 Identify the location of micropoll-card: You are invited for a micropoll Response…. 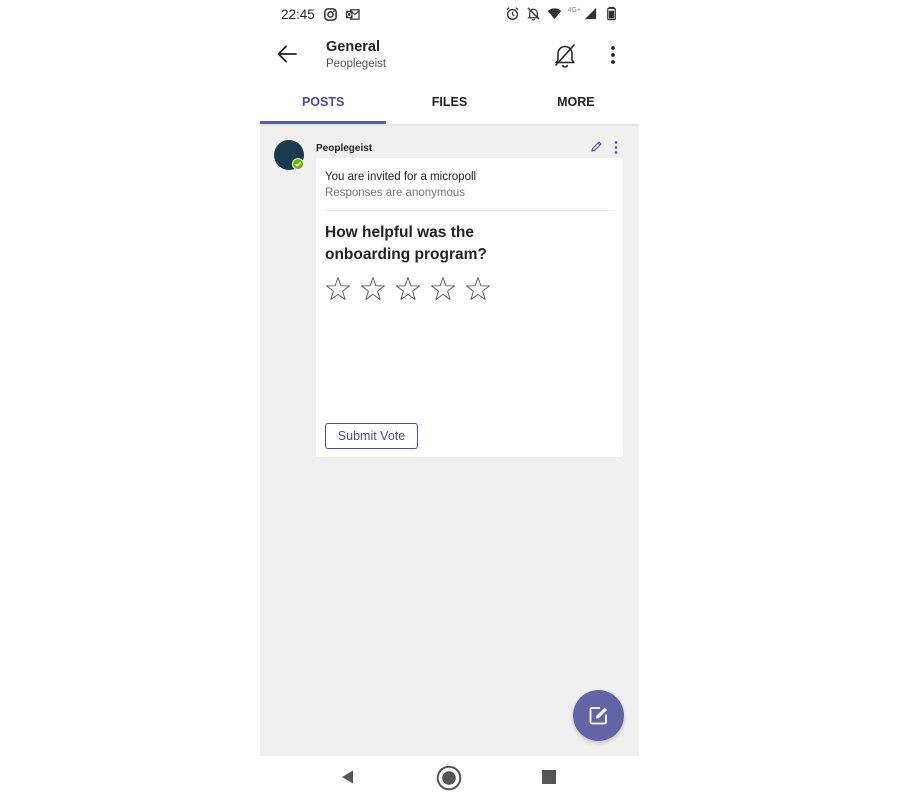
(469, 307).